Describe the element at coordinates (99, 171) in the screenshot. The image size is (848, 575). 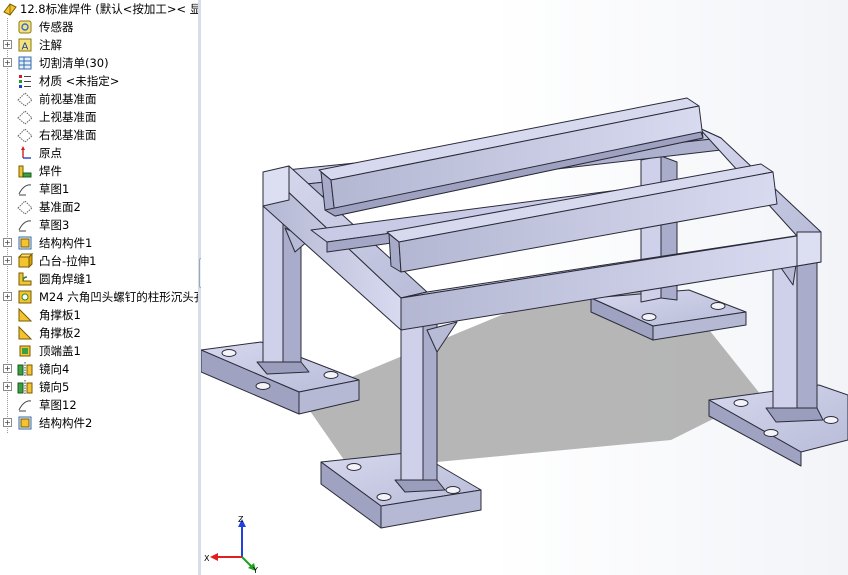
I see `tree-item: 焊件` at that location.